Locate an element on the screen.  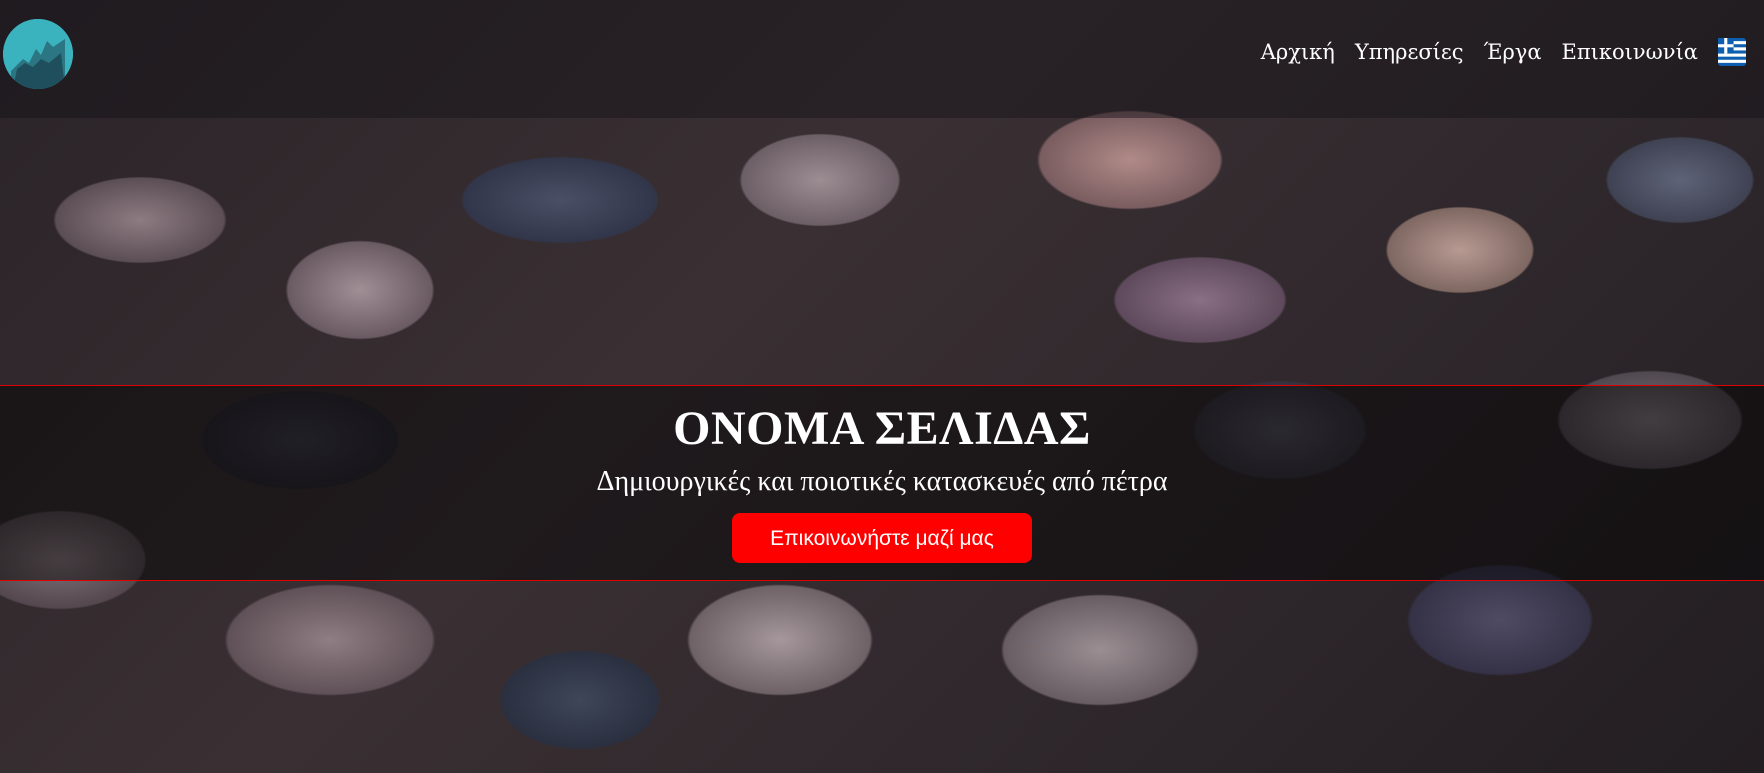
greek-flag-icon is located at coordinates (1732, 52).